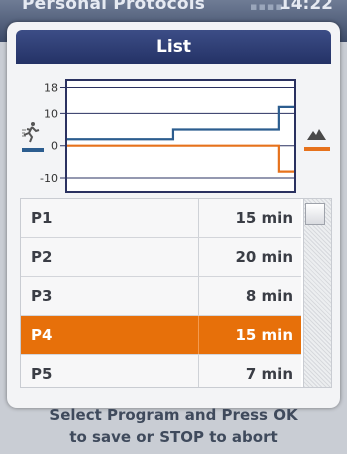 This screenshot has width=347, height=454. Describe the element at coordinates (51, 87) in the screenshot. I see `y-tick-label: 18` at that location.